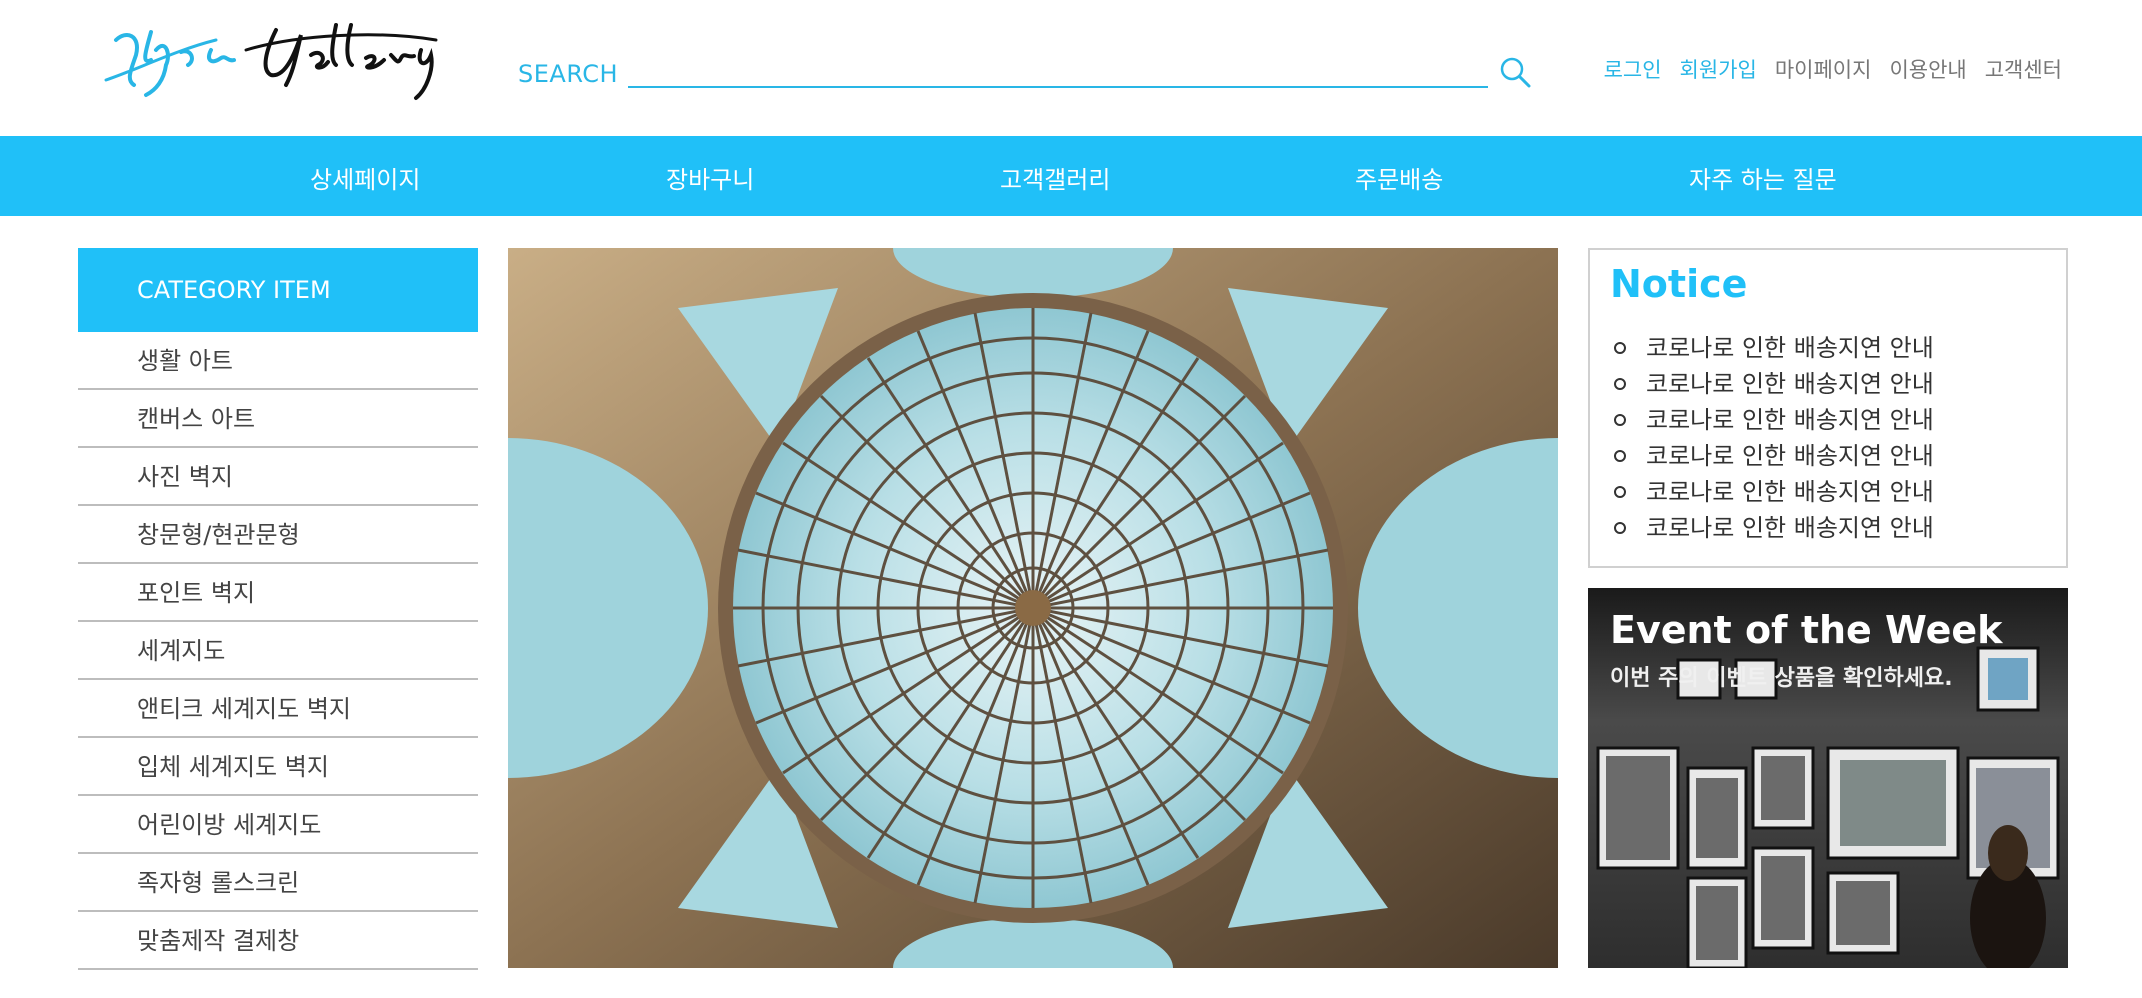 The image size is (2142, 998). I want to click on nav-item-order: 주문배송, so click(1399, 177).